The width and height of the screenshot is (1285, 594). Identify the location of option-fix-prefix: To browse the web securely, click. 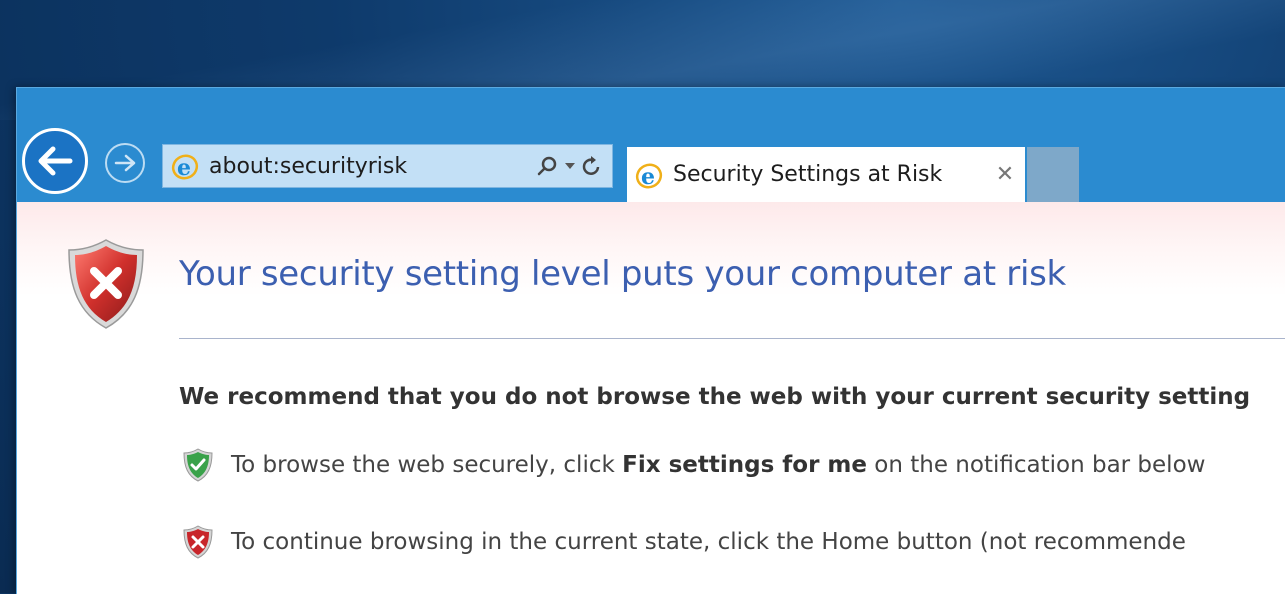
(427, 465).